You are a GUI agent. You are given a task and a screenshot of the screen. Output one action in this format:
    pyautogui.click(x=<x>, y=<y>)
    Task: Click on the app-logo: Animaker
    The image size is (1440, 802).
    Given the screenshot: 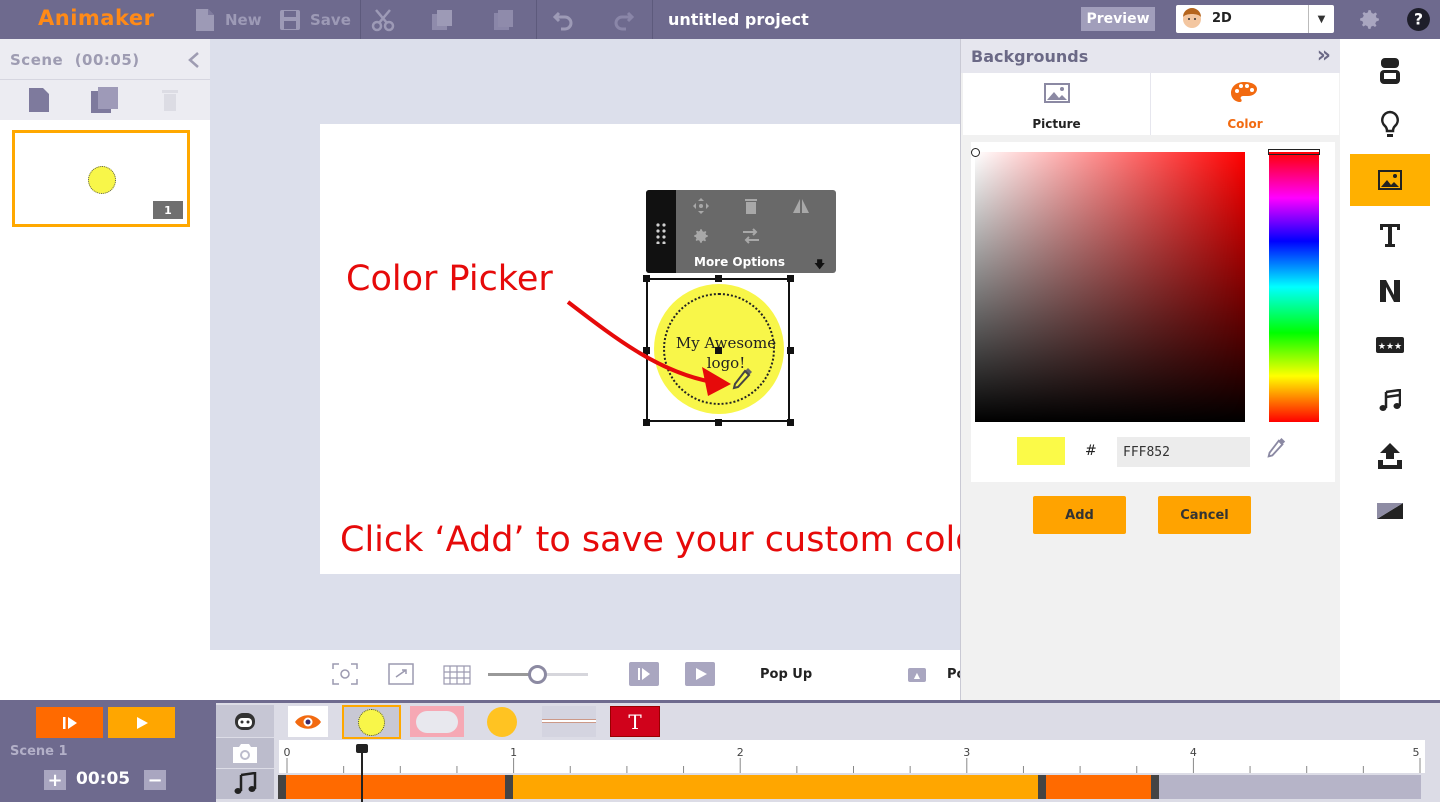 What is the action you would take?
    pyautogui.click(x=96, y=18)
    